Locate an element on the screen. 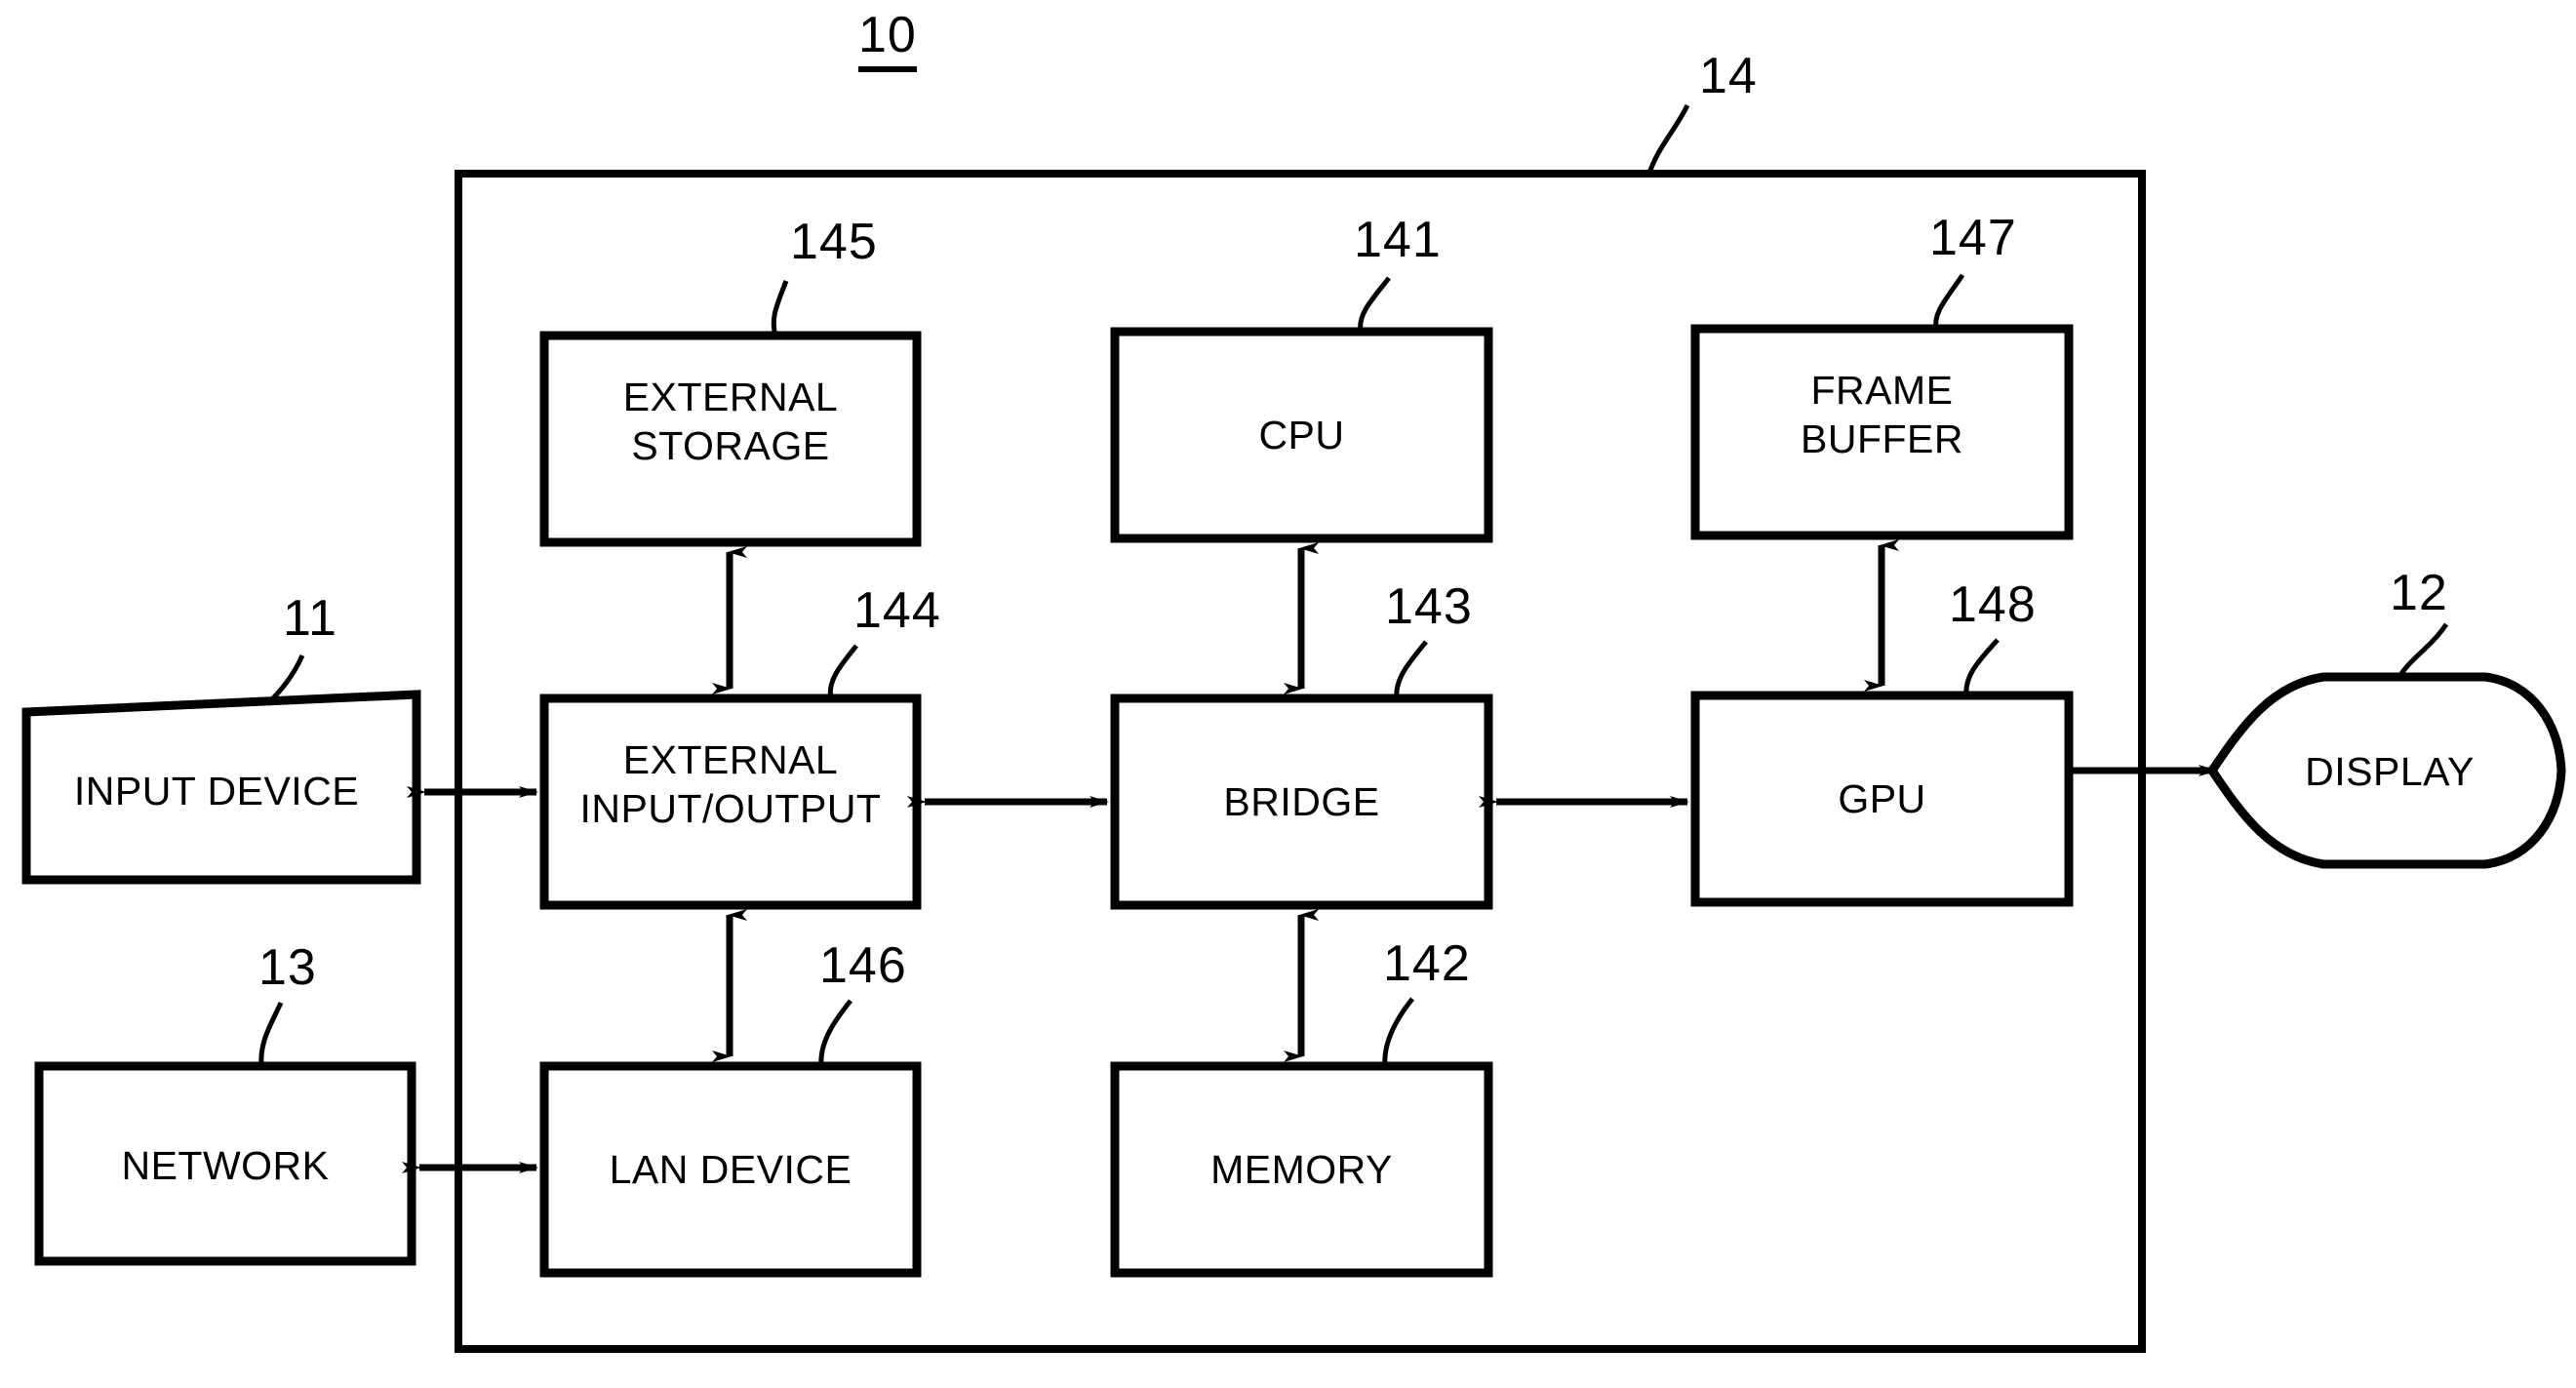  ref-numeral-148: 148 is located at coordinates (1993, 604).